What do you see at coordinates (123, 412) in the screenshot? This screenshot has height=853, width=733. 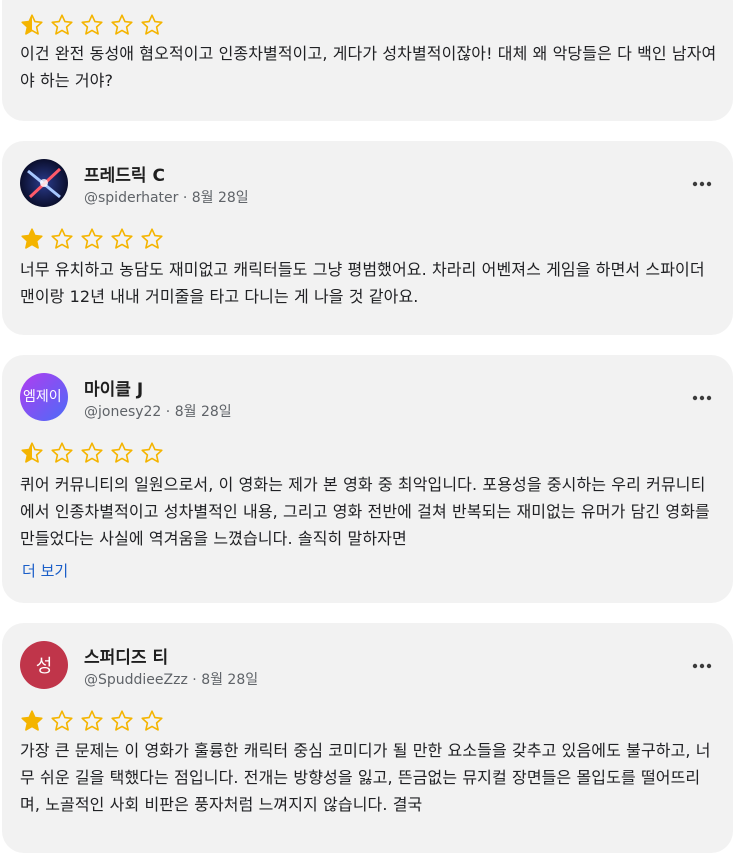 I see `reviewer-handle: @jonesy22` at bounding box center [123, 412].